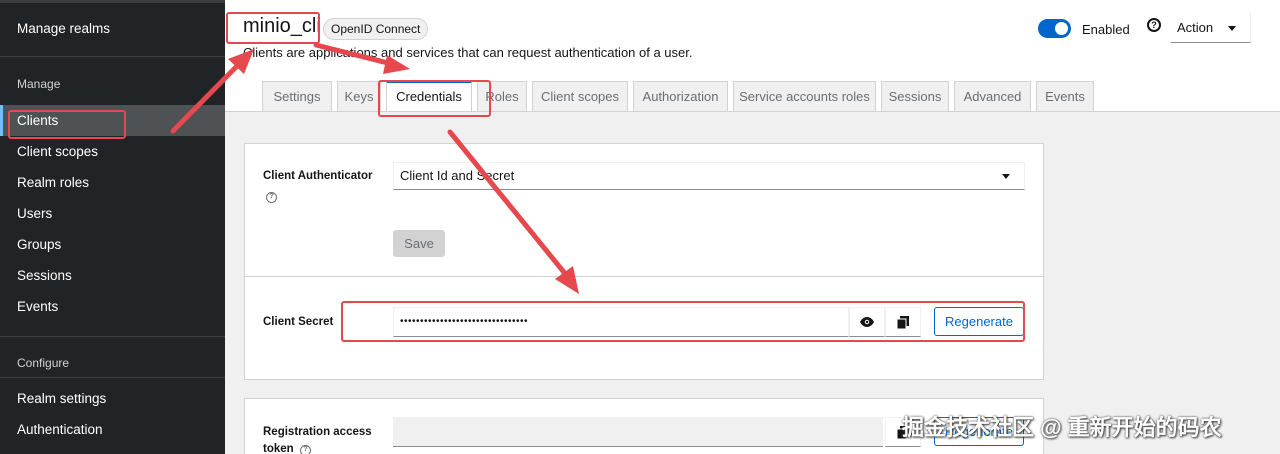 This screenshot has width=1280, height=454. What do you see at coordinates (376, 29) in the screenshot?
I see `protocol-badge: OpenID Connect` at bounding box center [376, 29].